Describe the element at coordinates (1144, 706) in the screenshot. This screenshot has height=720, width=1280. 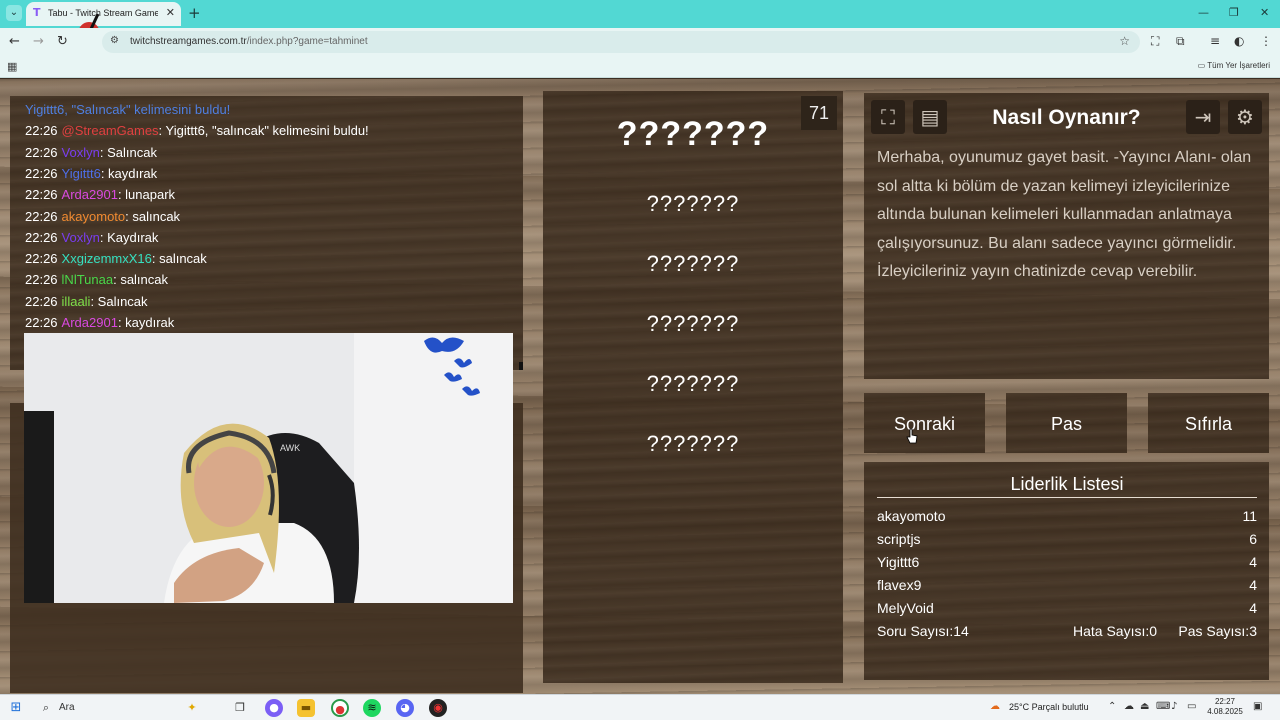
I see `usb-tray-icon: ⏏` at that location.